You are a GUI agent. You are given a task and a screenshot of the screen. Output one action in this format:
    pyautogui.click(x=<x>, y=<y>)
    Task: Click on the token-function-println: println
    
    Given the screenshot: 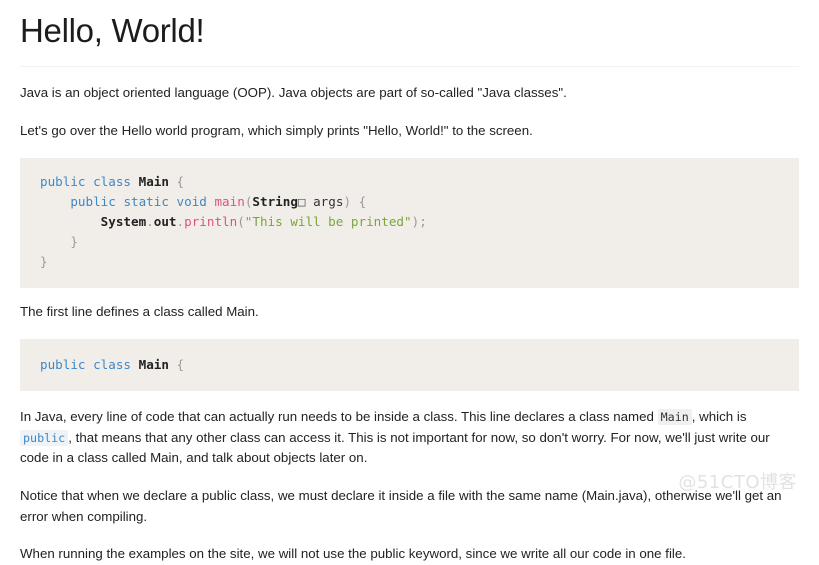 What is the action you would take?
    pyautogui.click(x=211, y=221)
    